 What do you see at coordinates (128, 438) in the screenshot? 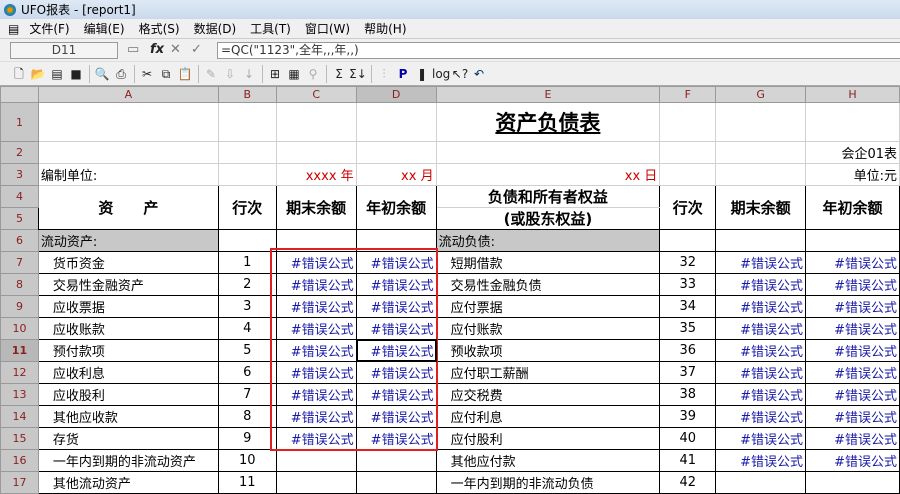
I see `asset-name: 存货` at bounding box center [128, 438].